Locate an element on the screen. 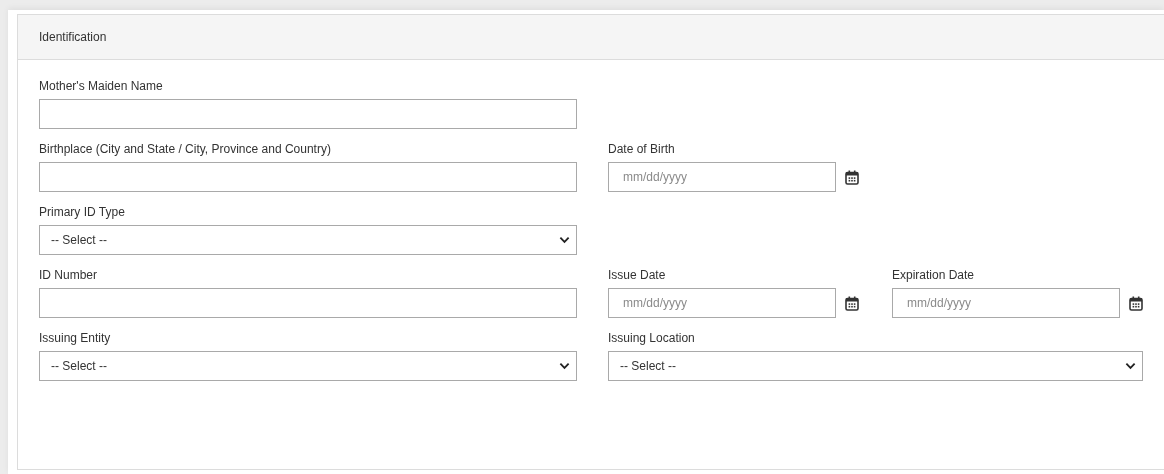 The height and width of the screenshot is (474, 1164). field-label: Mother's Maiden Name is located at coordinates (101, 86).